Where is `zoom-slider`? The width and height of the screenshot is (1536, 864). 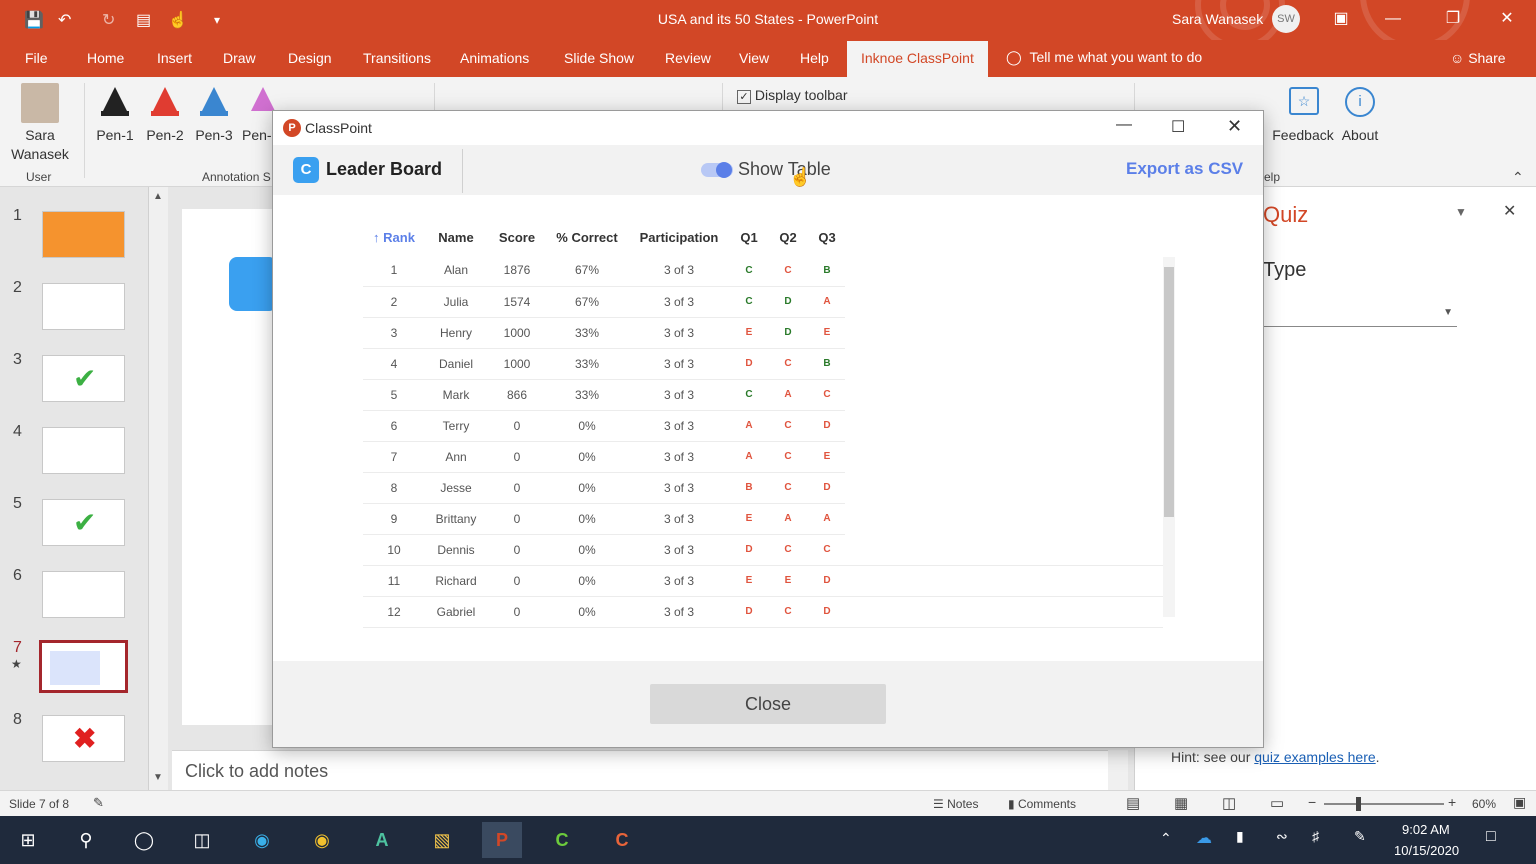
zoom-slider is located at coordinates (1384, 804).